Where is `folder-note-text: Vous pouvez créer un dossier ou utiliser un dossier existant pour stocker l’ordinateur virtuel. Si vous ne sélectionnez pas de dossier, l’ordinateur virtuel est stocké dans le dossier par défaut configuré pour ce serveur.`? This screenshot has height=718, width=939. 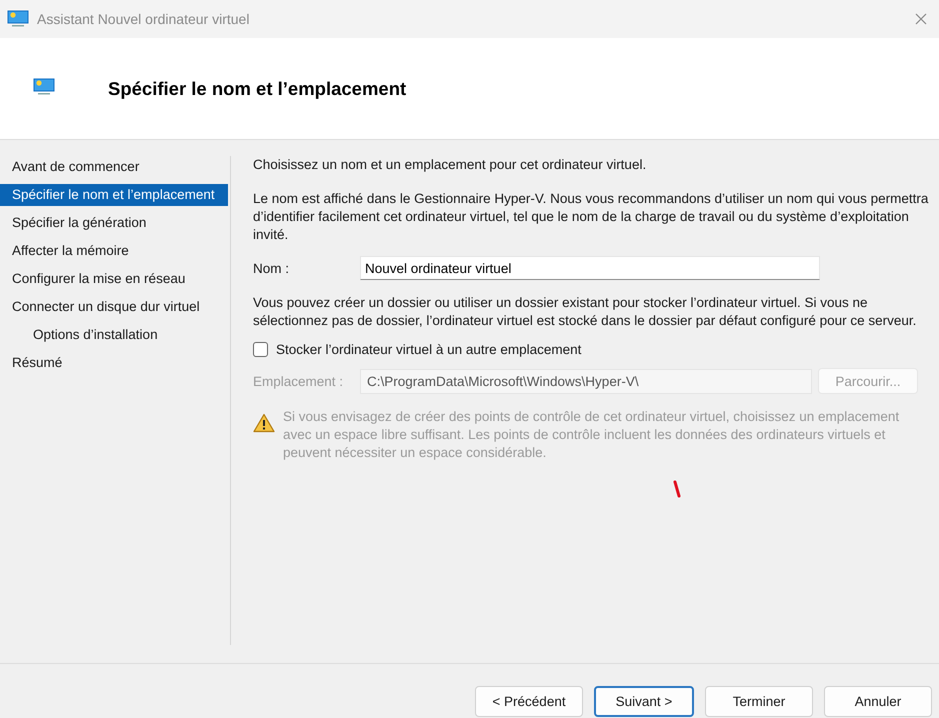 folder-note-text: Vous pouvez créer un dossier ou utiliser un dossier existant pour stocker l’ordinateur virtuel. Si vous ne sélectionnez pas de dossier, l’ordinateur virtuel est stocké dans le dossier par défaut configuré pour ce serveur. is located at coordinates (585, 312).